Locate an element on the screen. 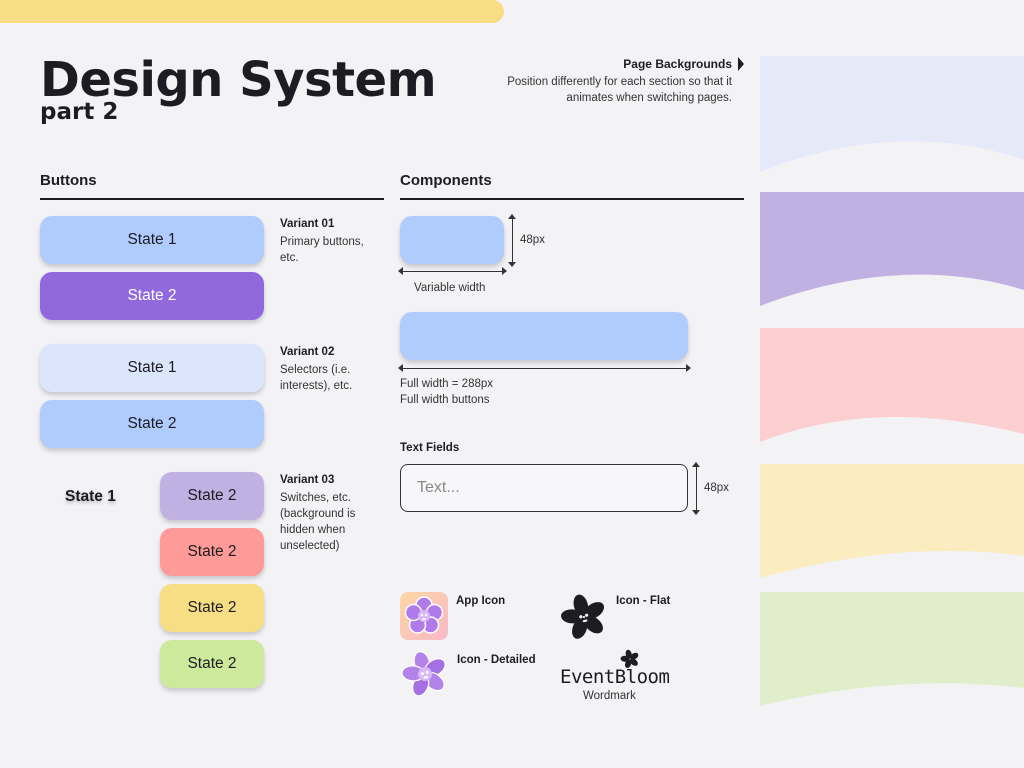 This screenshot has width=1024, height=768. text-field-height-label: 48px is located at coordinates (716, 488).